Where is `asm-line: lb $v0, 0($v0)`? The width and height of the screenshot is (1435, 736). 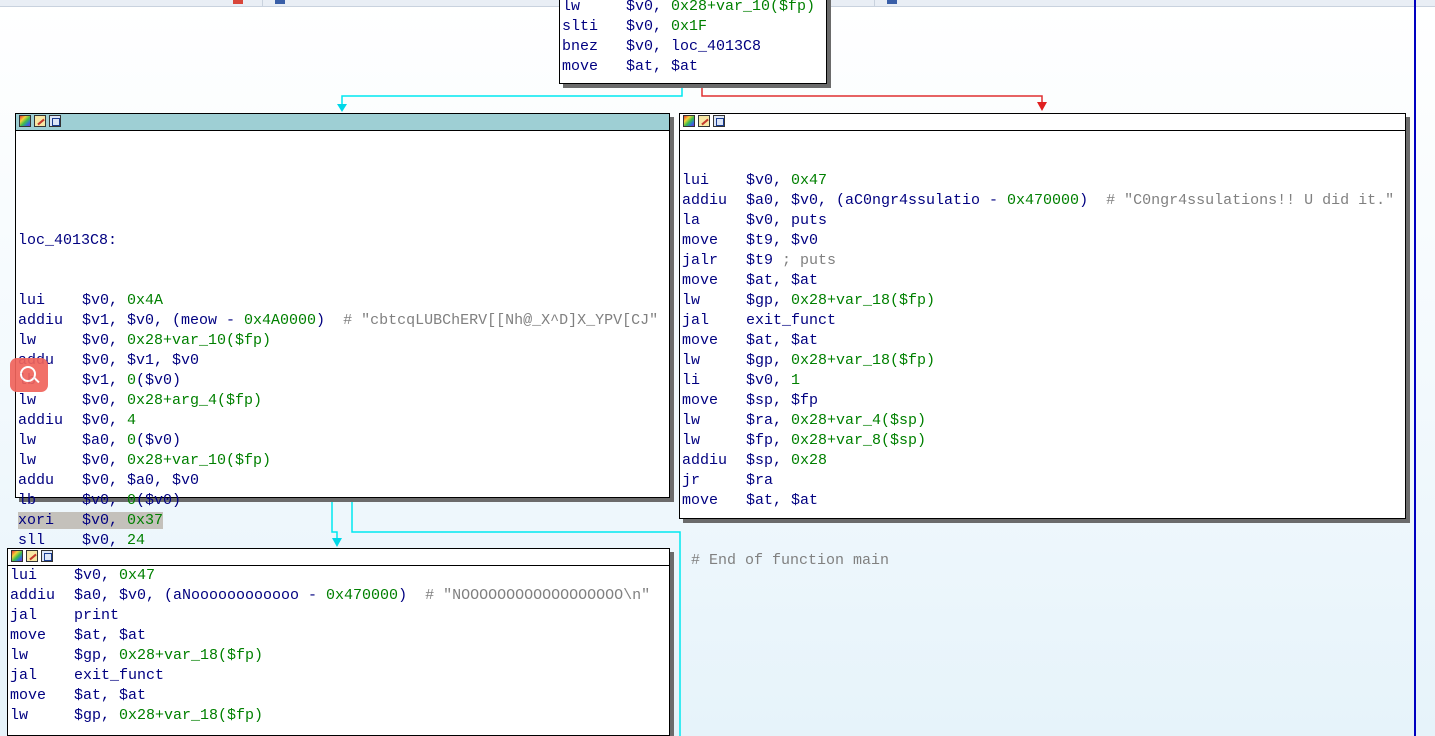 asm-line: lb $v0, 0($v0) is located at coordinates (343, 501).